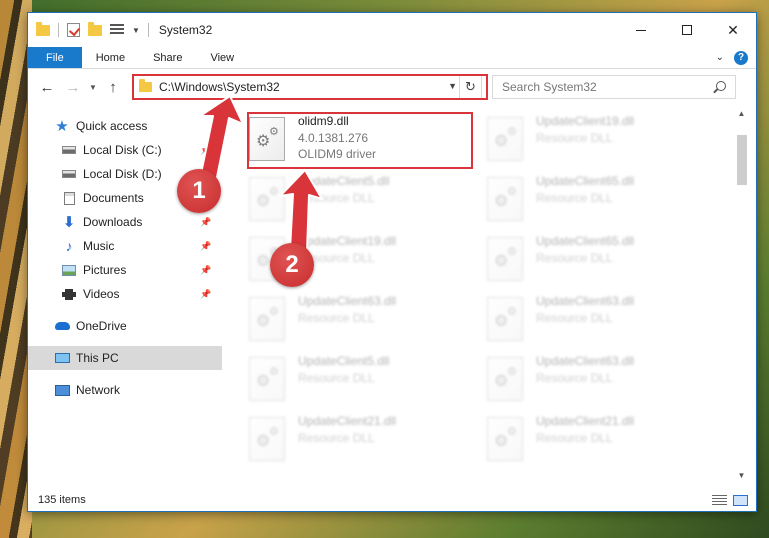 The width and height of the screenshot is (769, 538). What do you see at coordinates (73, 87) in the screenshot?
I see `forward-button: →` at bounding box center [73, 87].